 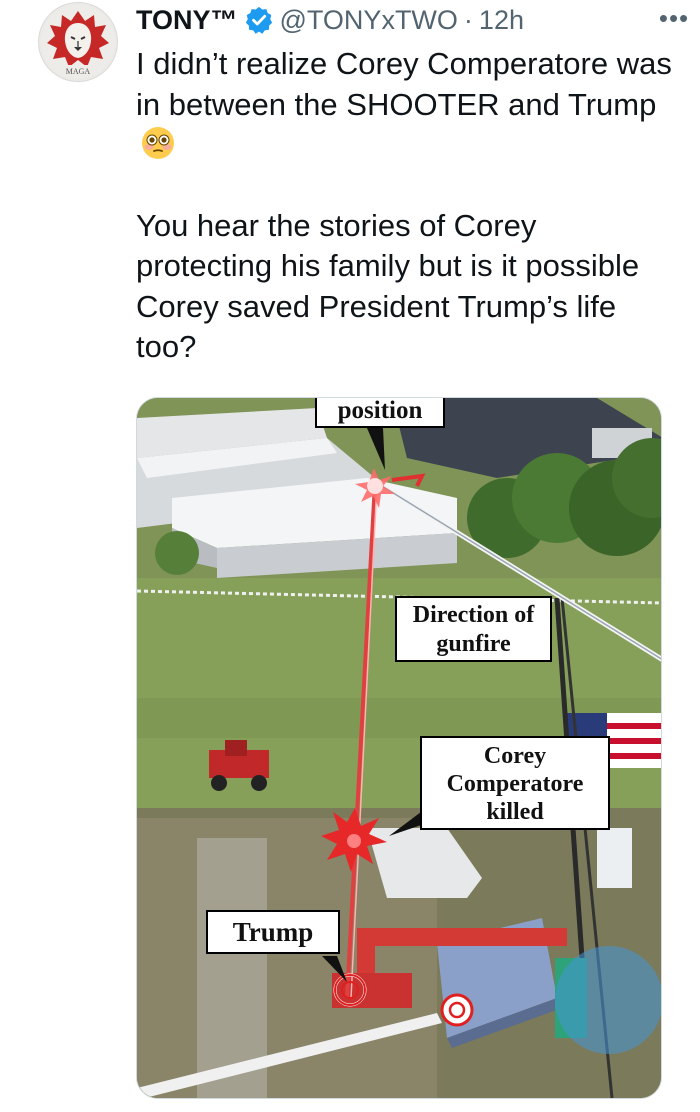 What do you see at coordinates (501, 20) in the screenshot?
I see `timestamp: 12h` at bounding box center [501, 20].